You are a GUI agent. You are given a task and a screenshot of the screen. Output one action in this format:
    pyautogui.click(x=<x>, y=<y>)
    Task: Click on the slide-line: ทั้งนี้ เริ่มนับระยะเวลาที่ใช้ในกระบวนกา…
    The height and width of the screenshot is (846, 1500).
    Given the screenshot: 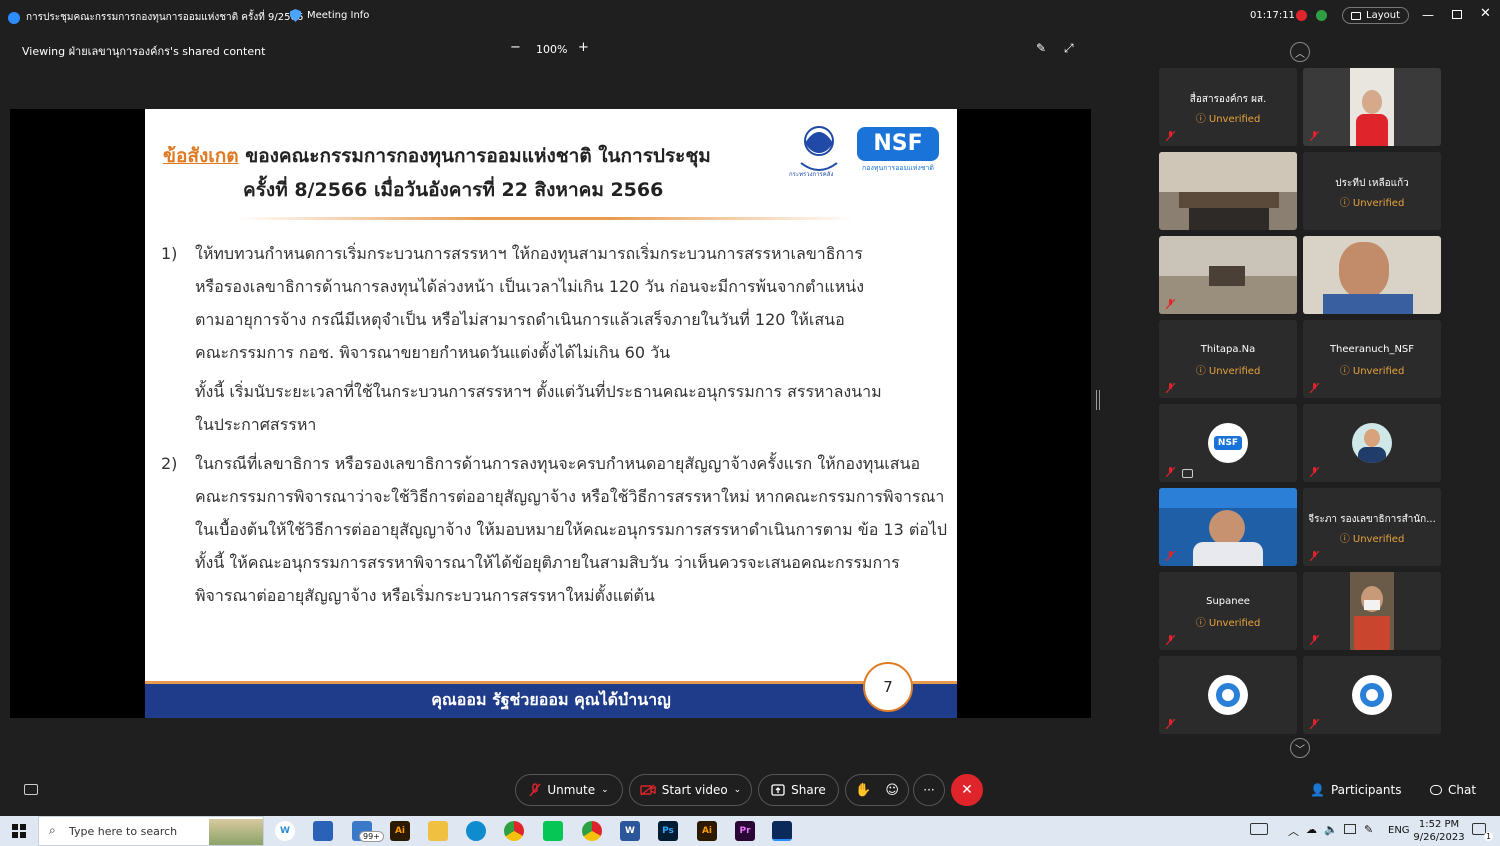 What is the action you would take?
    pyautogui.click(x=538, y=391)
    